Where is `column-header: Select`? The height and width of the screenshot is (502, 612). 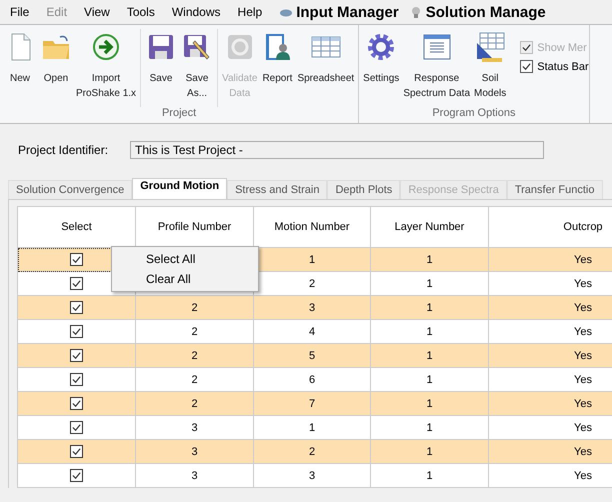
column-header: Select is located at coordinates (77, 227).